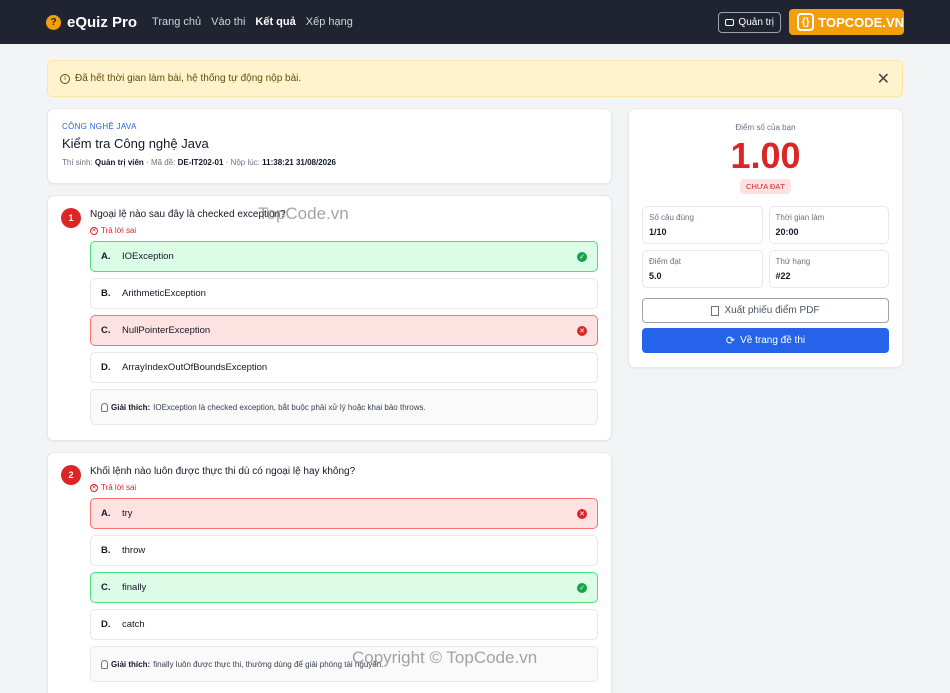 The height and width of the screenshot is (693, 950). What do you see at coordinates (344, 256) in the screenshot?
I see `option-a: A. IOException ✓` at bounding box center [344, 256].